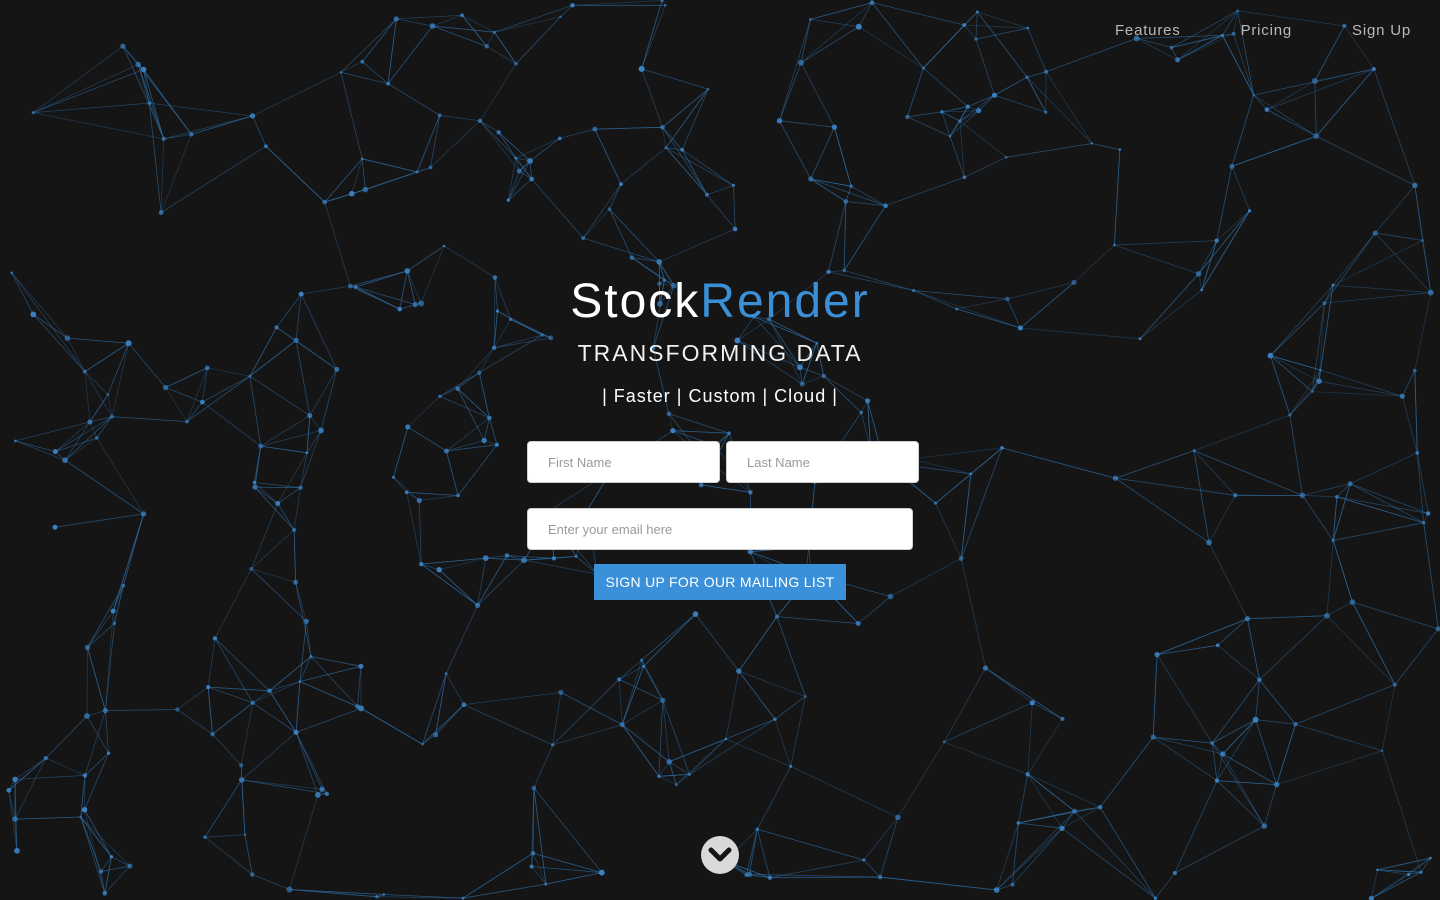 The image size is (1440, 900). I want to click on name-row, so click(723, 462).